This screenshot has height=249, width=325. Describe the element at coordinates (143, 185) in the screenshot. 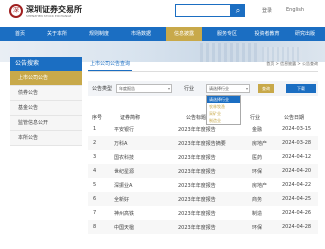

I see `cell-name: 深振业A` at that location.